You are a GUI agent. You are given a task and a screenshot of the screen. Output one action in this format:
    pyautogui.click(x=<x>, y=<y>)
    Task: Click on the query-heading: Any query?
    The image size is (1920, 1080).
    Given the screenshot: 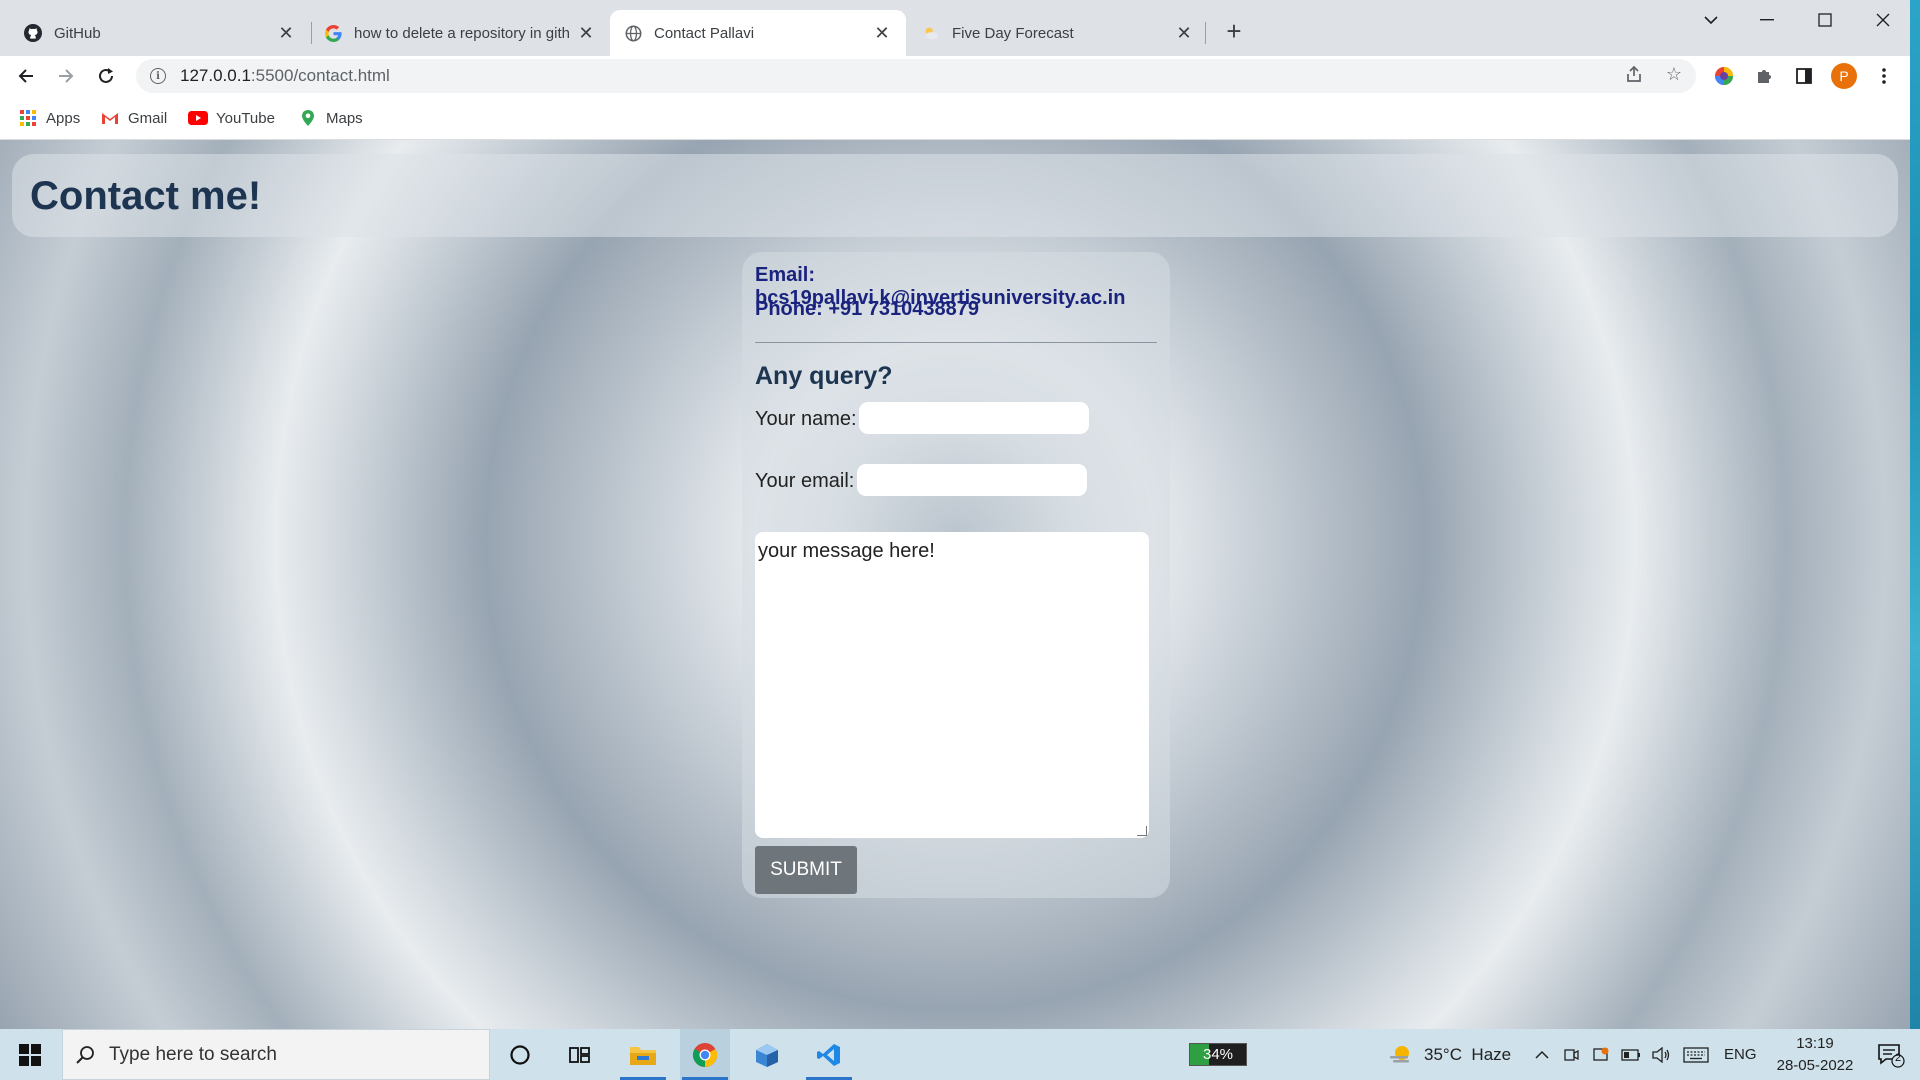 What is the action you would take?
    pyautogui.click(x=824, y=376)
    